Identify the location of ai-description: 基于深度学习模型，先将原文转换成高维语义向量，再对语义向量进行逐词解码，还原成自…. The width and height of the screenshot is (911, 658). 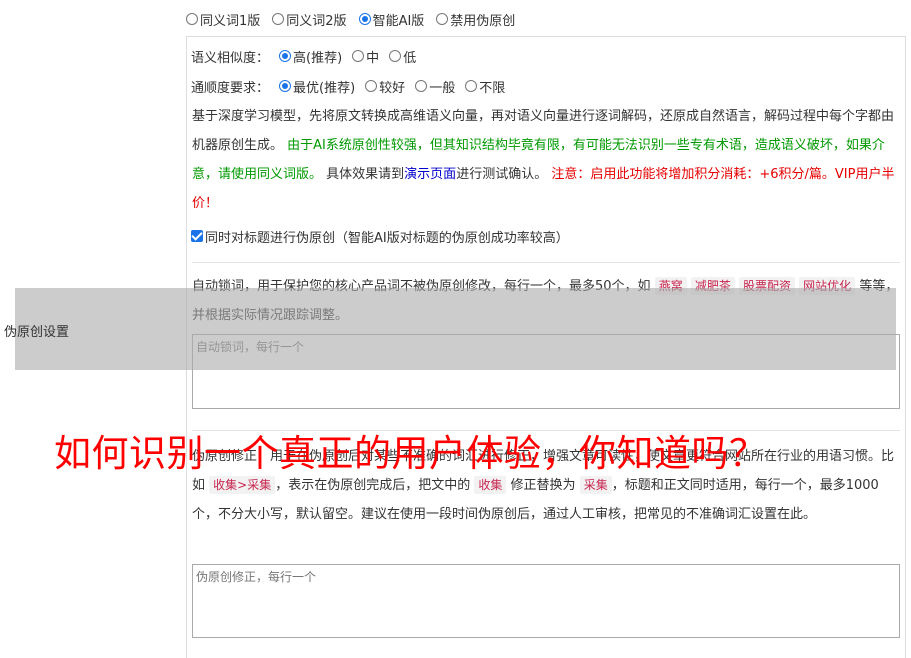
(543, 160).